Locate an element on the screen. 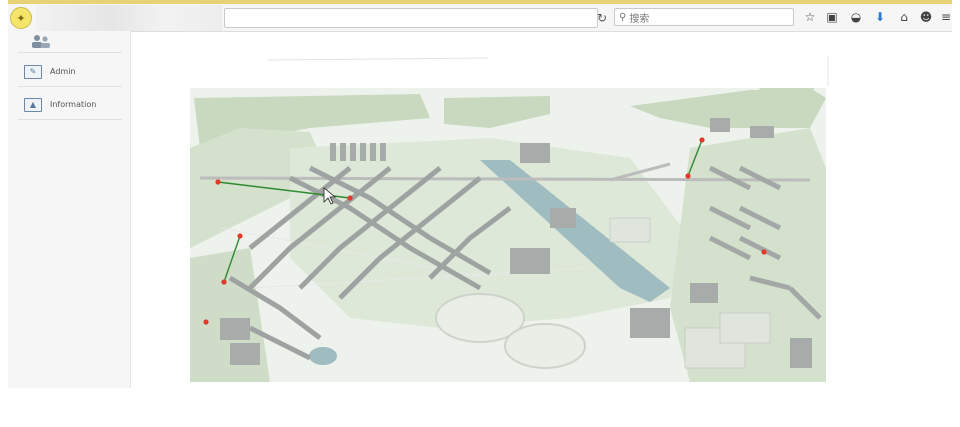  sidebar-item-admin: ✎ Admin is located at coordinates (70, 72).